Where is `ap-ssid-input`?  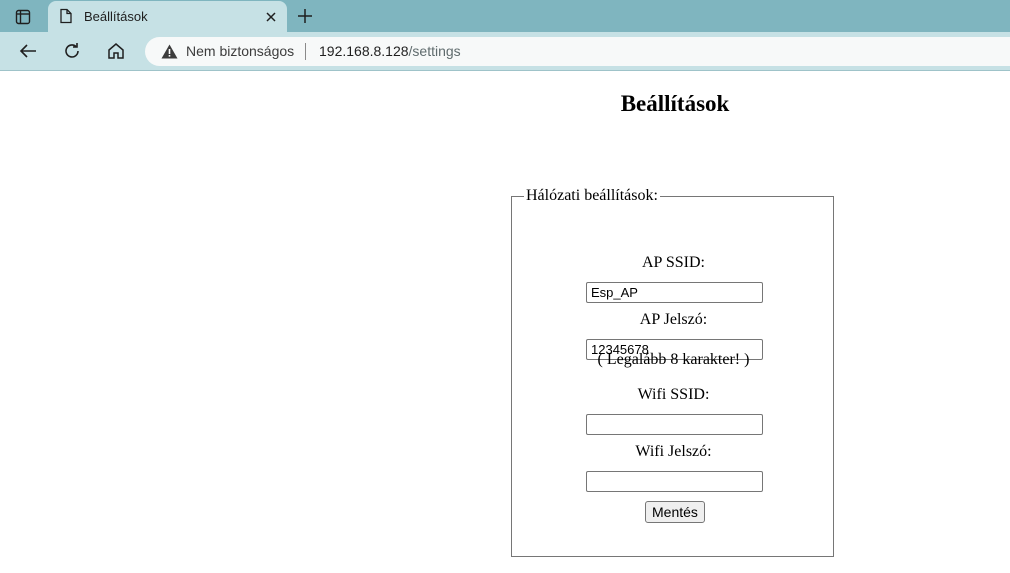 ap-ssid-input is located at coordinates (674, 292).